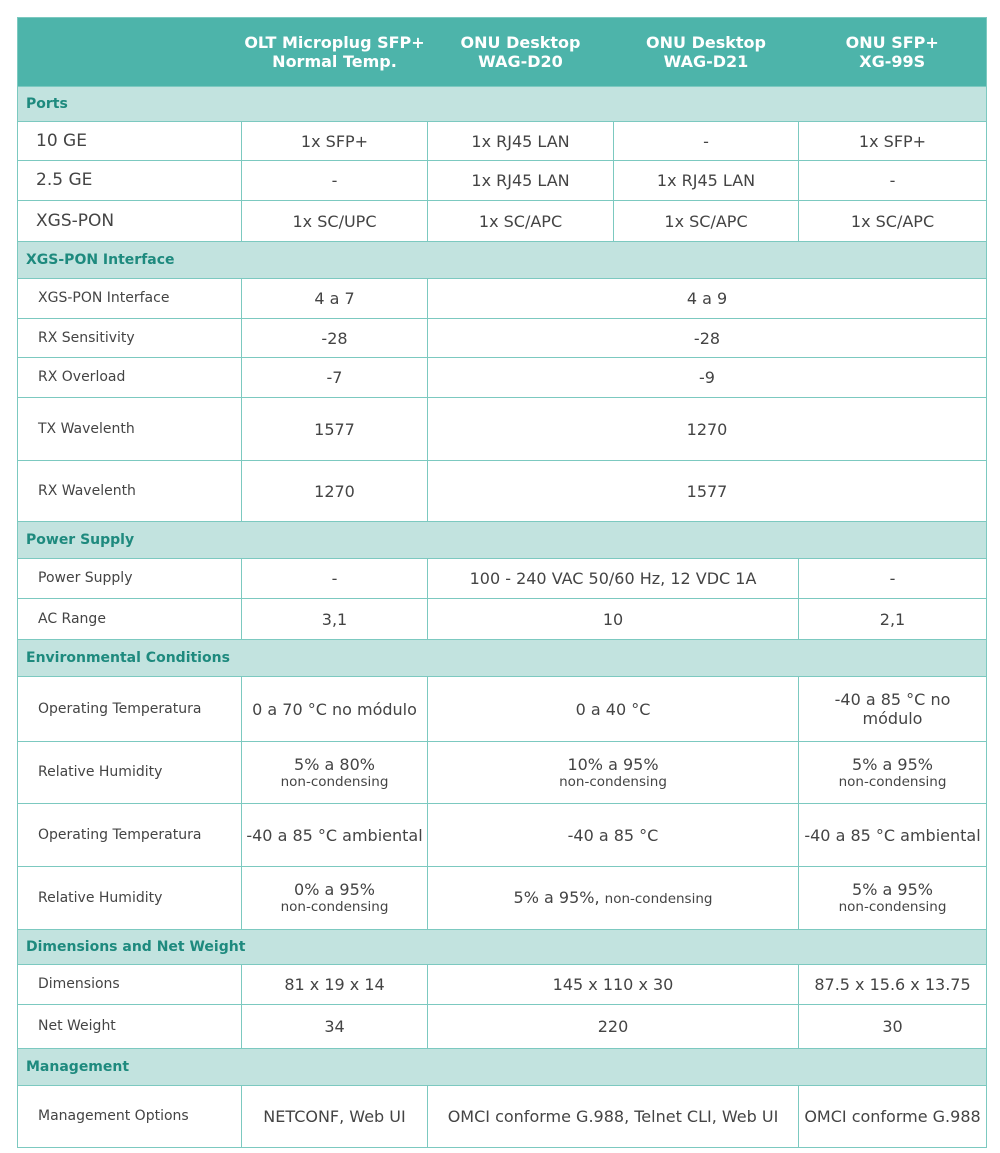 This screenshot has width=1000, height=1153. I want to click on section-title: Power Supply, so click(502, 540).